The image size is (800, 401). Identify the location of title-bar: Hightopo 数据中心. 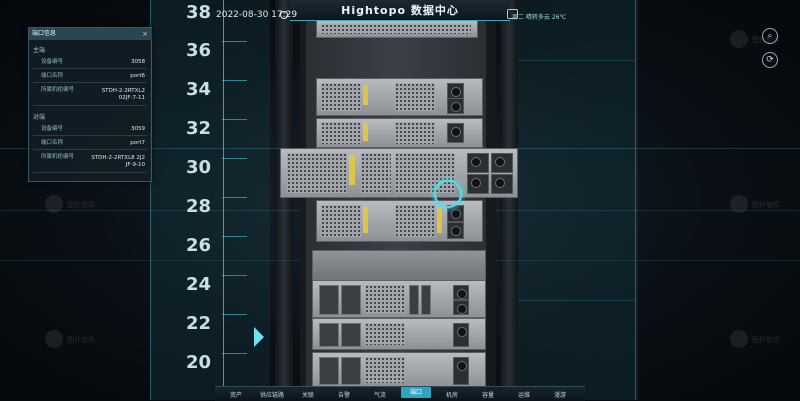
(400, 10).